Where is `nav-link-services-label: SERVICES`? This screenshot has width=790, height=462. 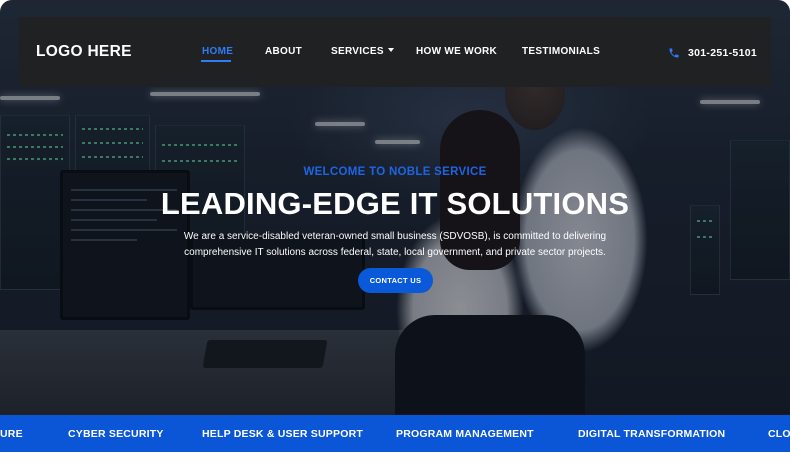 nav-link-services-label: SERVICES is located at coordinates (357, 51).